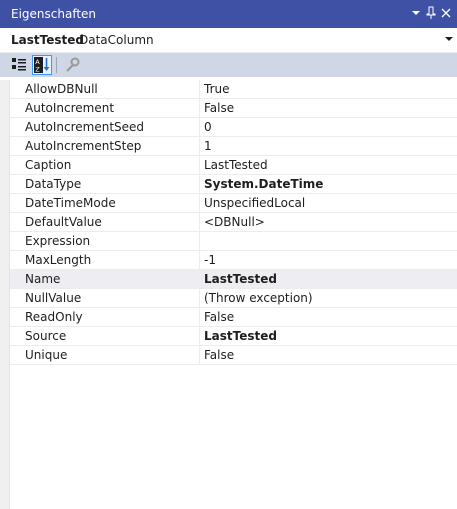 The height and width of the screenshot is (509, 457). I want to click on object-name: LastTested, so click(47, 40).